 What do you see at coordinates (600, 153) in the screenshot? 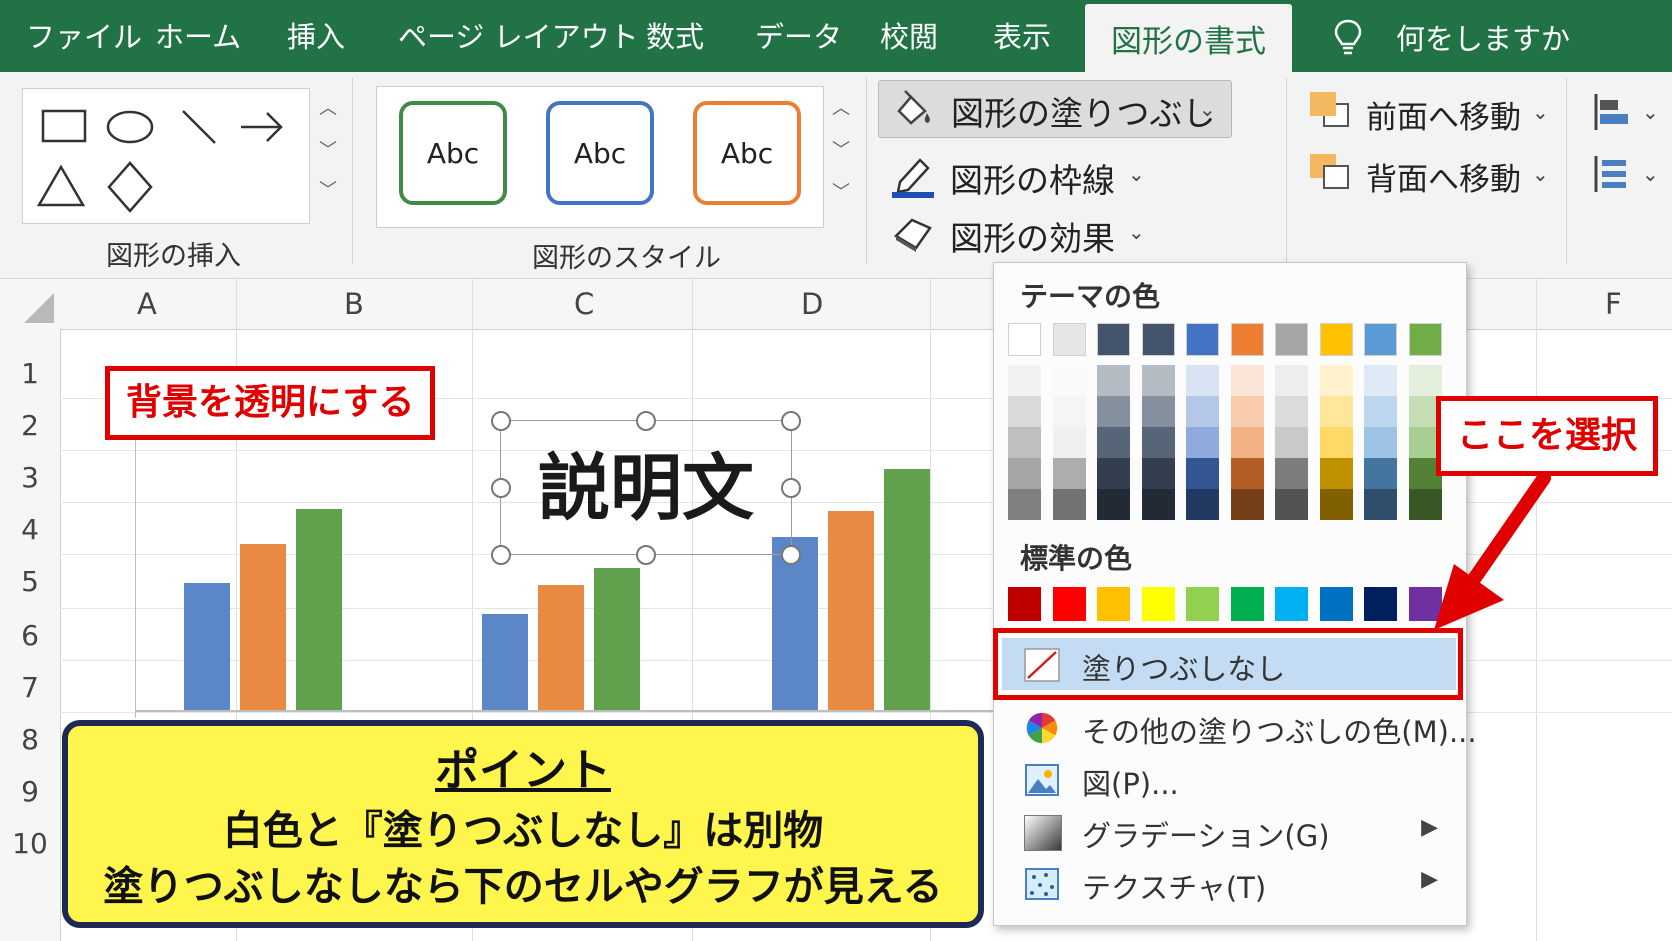
I see `style-blue-outline: Abc` at bounding box center [600, 153].